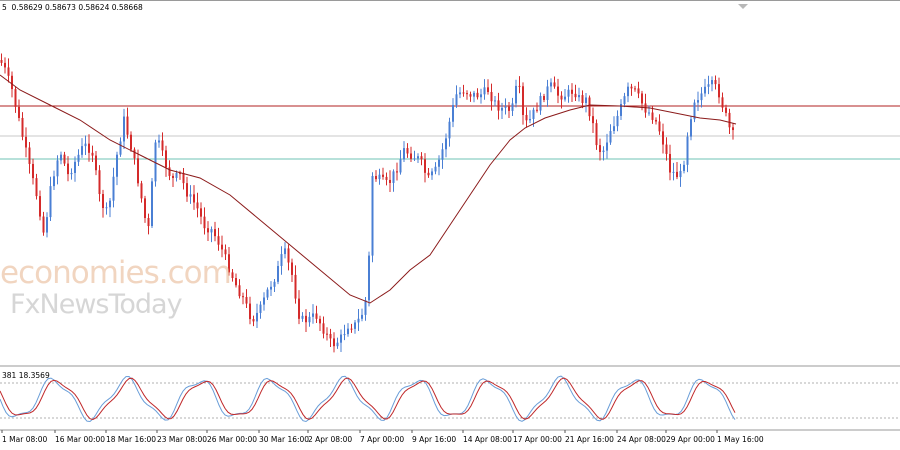 The width and height of the screenshot is (900, 450). What do you see at coordinates (434, 439) in the screenshot?
I see `x-tick-label-8: 9 Apr 16:00` at bounding box center [434, 439].